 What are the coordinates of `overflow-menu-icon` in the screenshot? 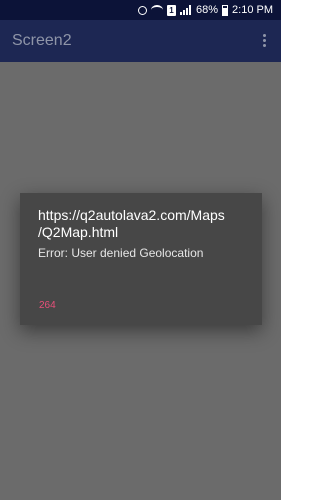 It's located at (265, 41).